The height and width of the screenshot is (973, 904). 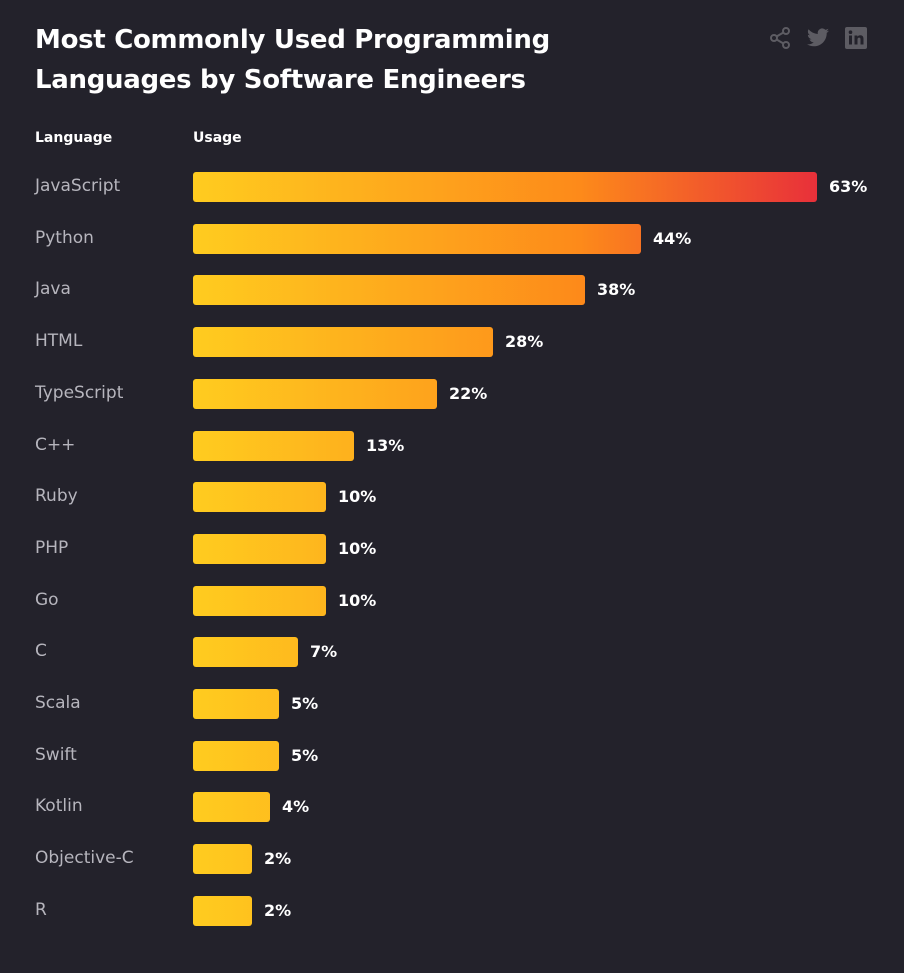 I want to click on bar-row: PHP 10%, so click(x=452, y=549).